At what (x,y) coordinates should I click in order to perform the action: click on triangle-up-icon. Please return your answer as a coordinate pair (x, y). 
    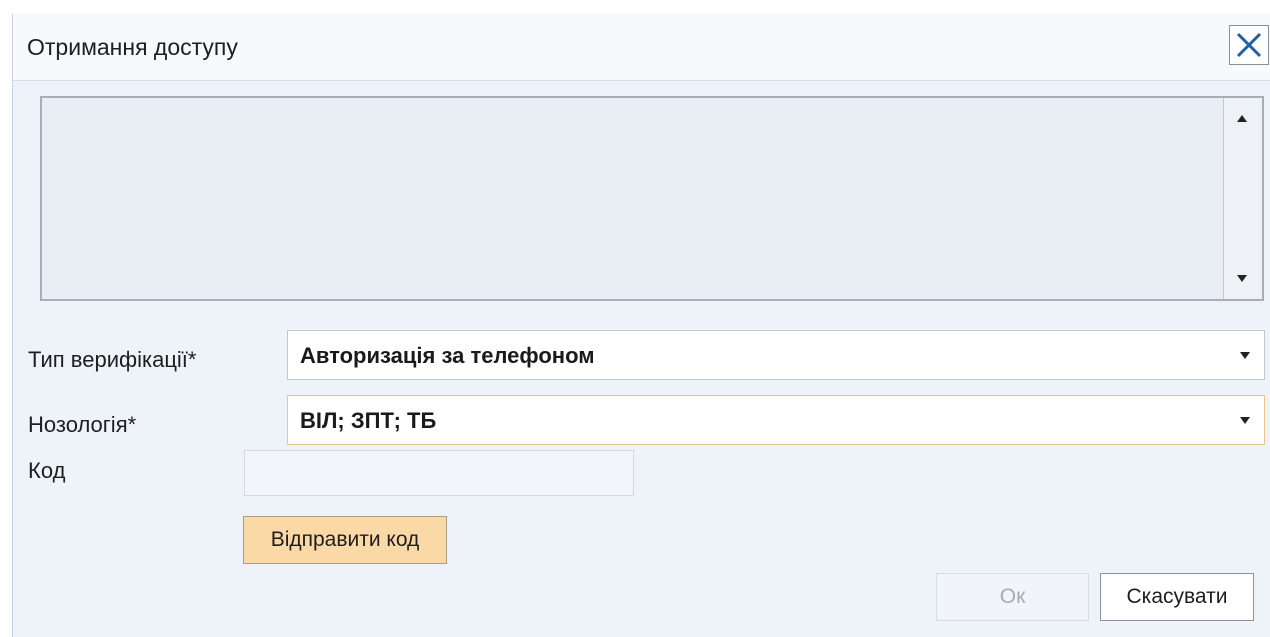
    Looking at the image, I should click on (1242, 118).